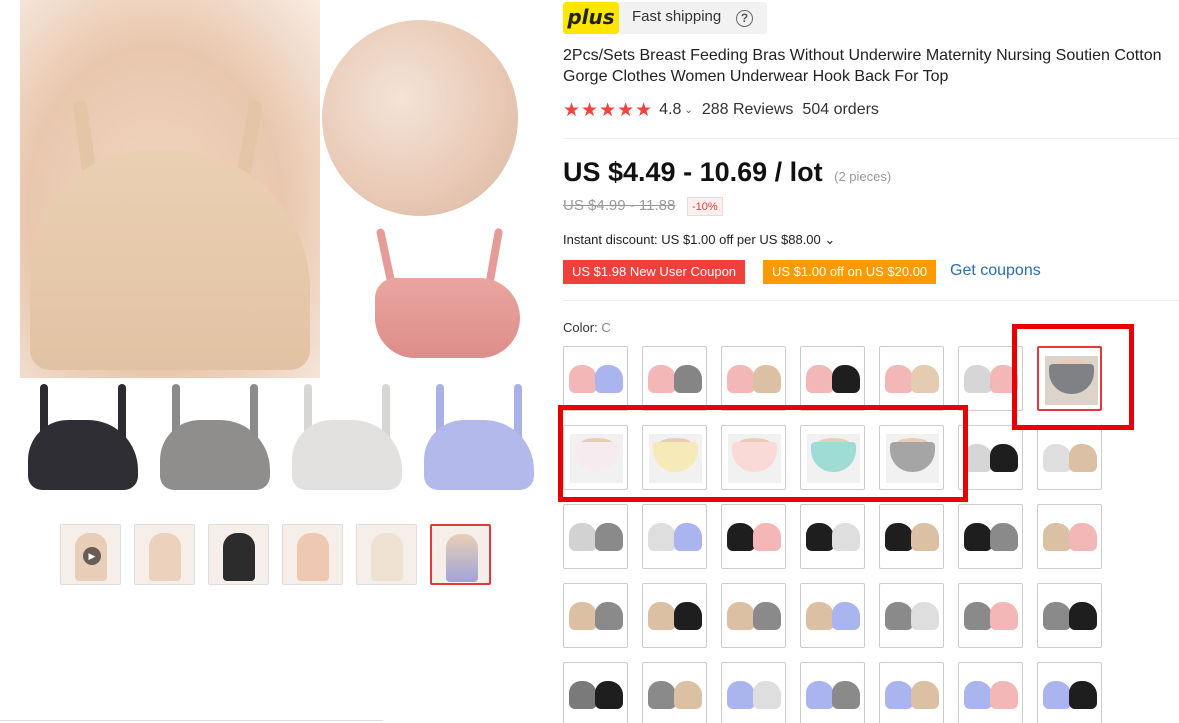 Image resolution: width=1179 pixels, height=723 pixels. What do you see at coordinates (674, 378) in the screenshot?
I see `swatch-pink-gray` at bounding box center [674, 378].